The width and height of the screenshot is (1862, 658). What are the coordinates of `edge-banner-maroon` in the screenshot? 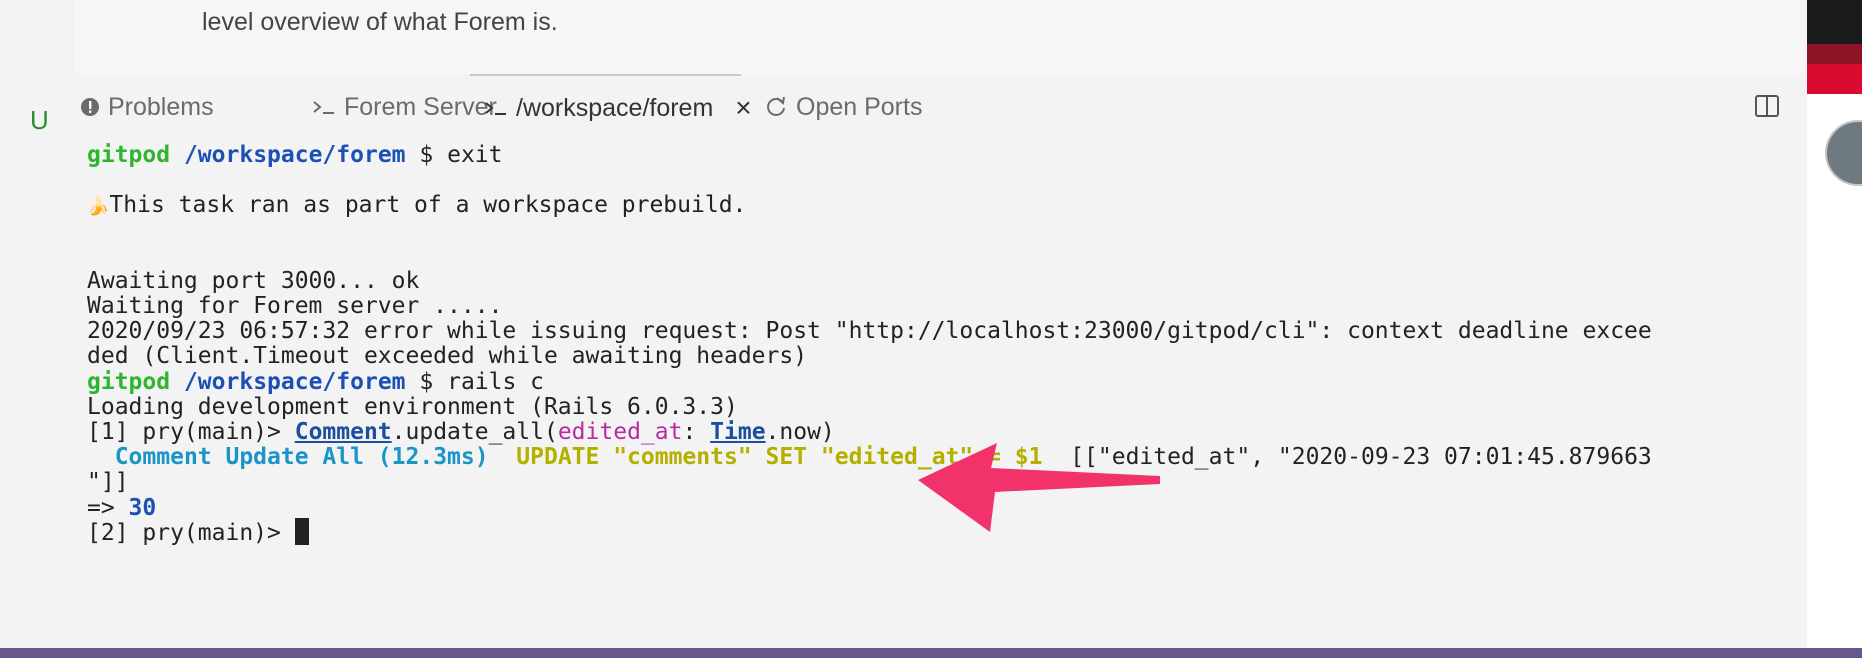 It's located at (1834, 54).